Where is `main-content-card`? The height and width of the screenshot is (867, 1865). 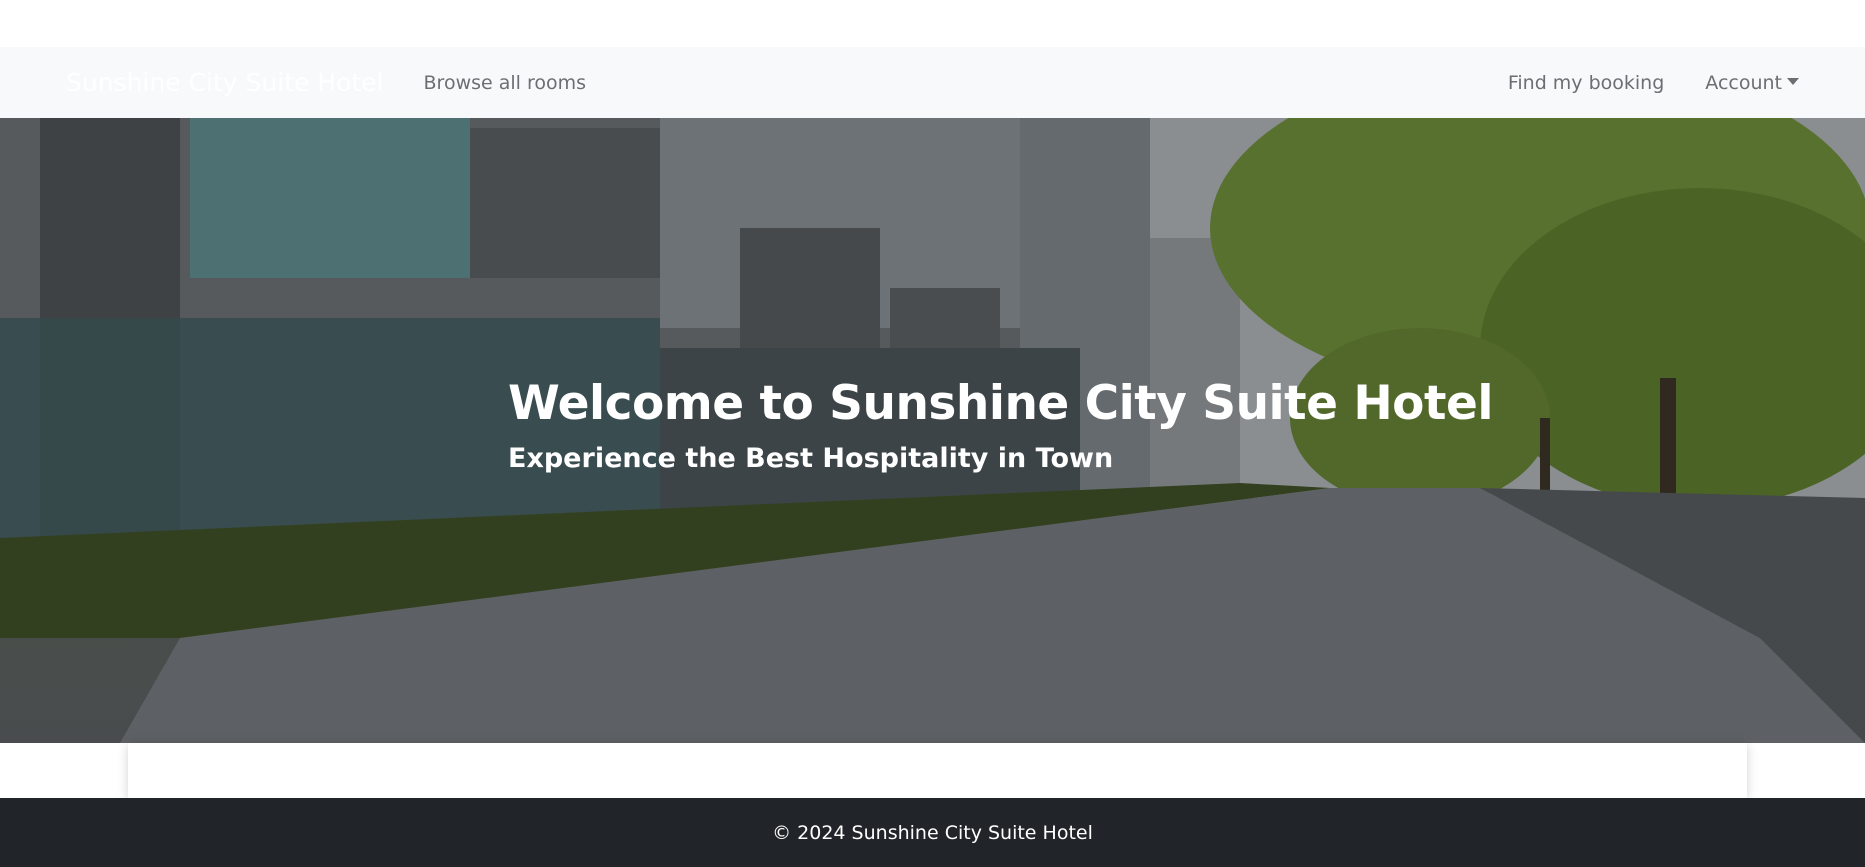 main-content-card is located at coordinates (937, 770).